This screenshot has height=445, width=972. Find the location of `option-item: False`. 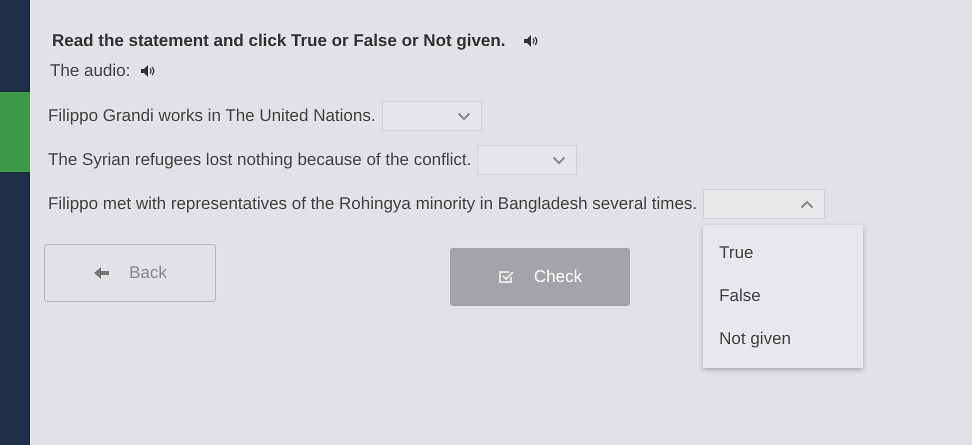

option-item: False is located at coordinates (783, 297).